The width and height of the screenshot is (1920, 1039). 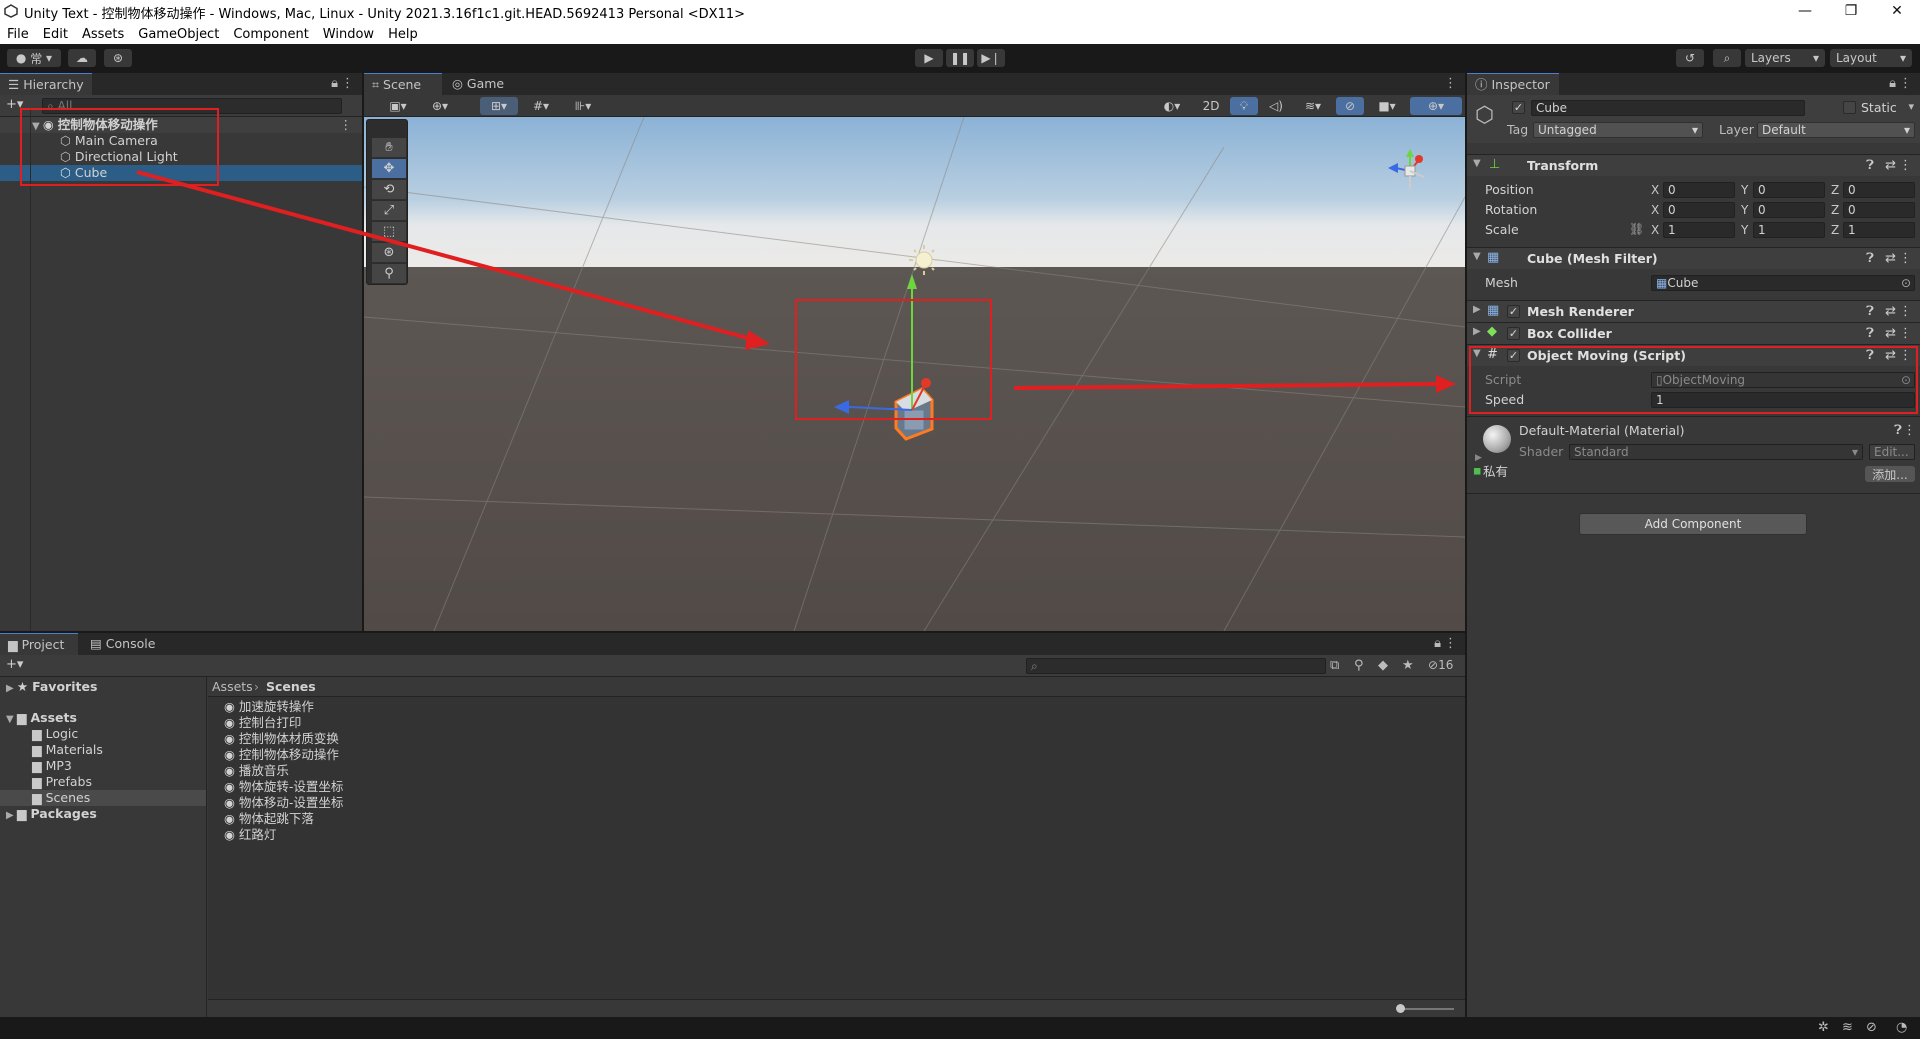 What do you see at coordinates (389, 253) in the screenshot?
I see `transform-tool-button: ⊛` at bounding box center [389, 253].